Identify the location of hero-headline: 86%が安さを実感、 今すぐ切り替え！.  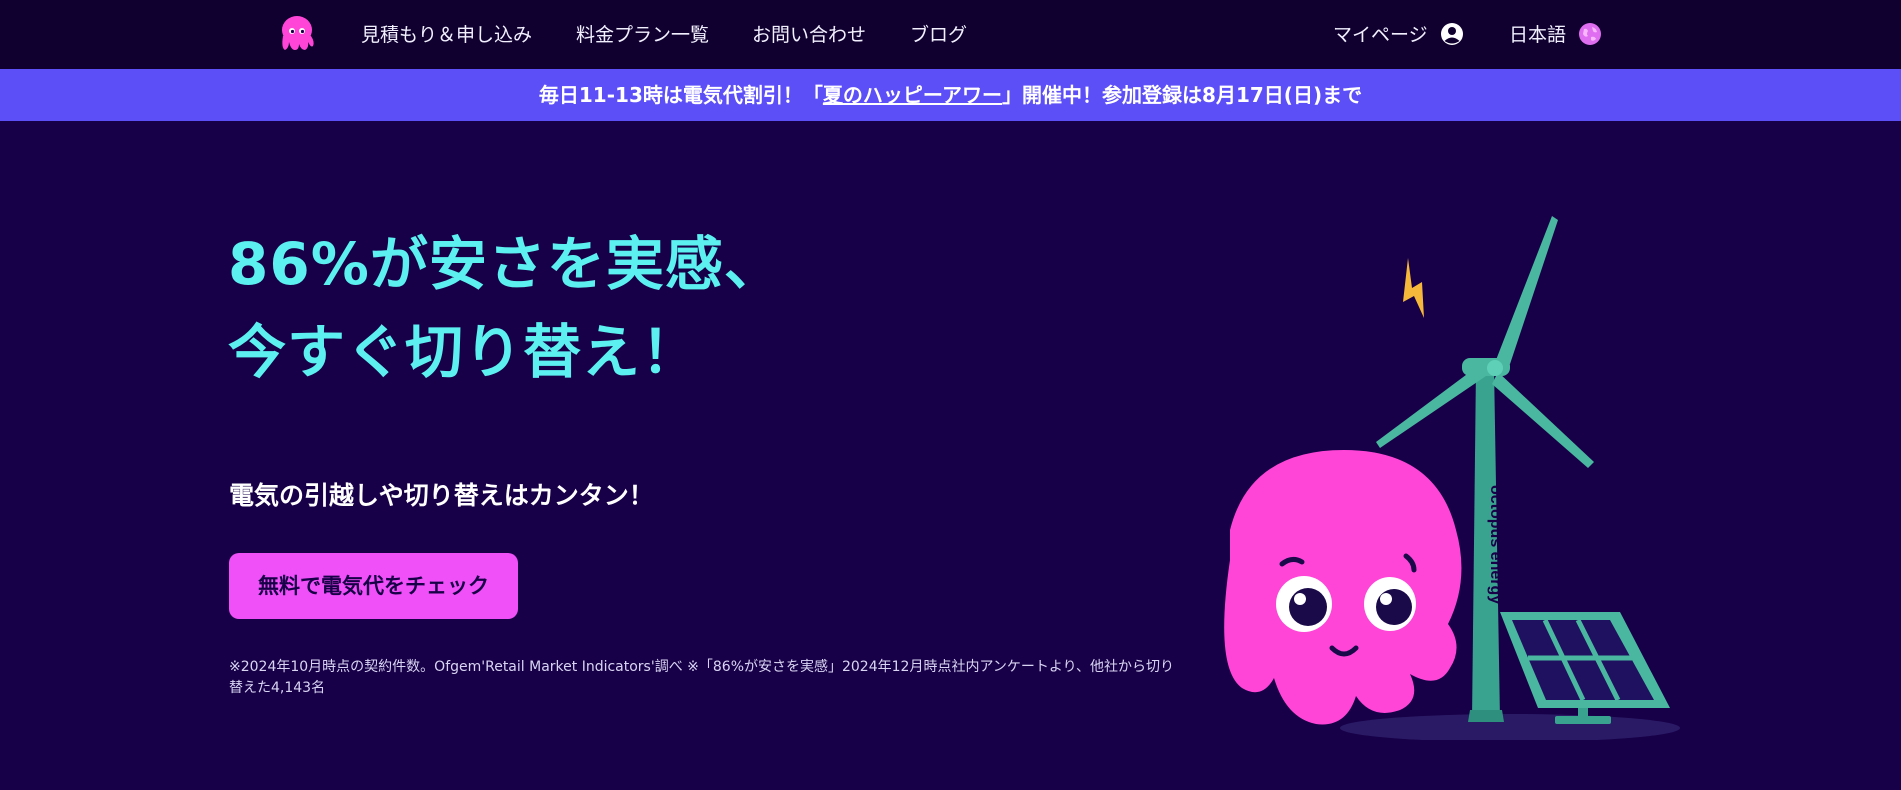
(505, 308).